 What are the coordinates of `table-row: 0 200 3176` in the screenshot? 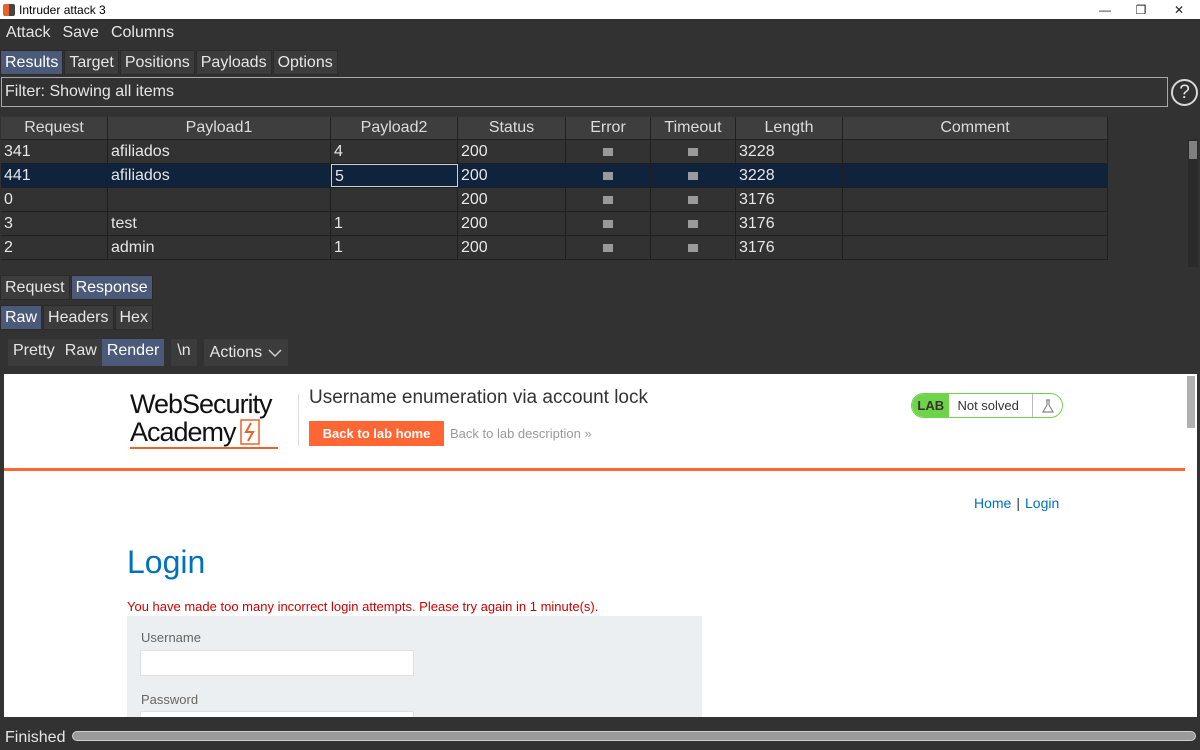 It's located at (554, 199).